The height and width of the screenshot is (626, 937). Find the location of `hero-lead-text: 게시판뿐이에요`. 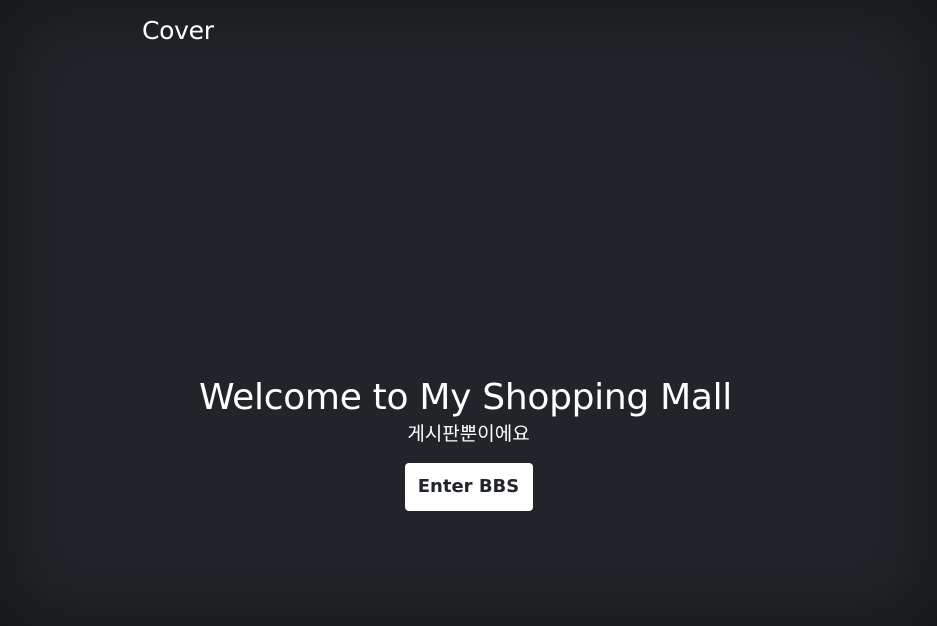

hero-lead-text: 게시판뿐이에요 is located at coordinates (468, 434).